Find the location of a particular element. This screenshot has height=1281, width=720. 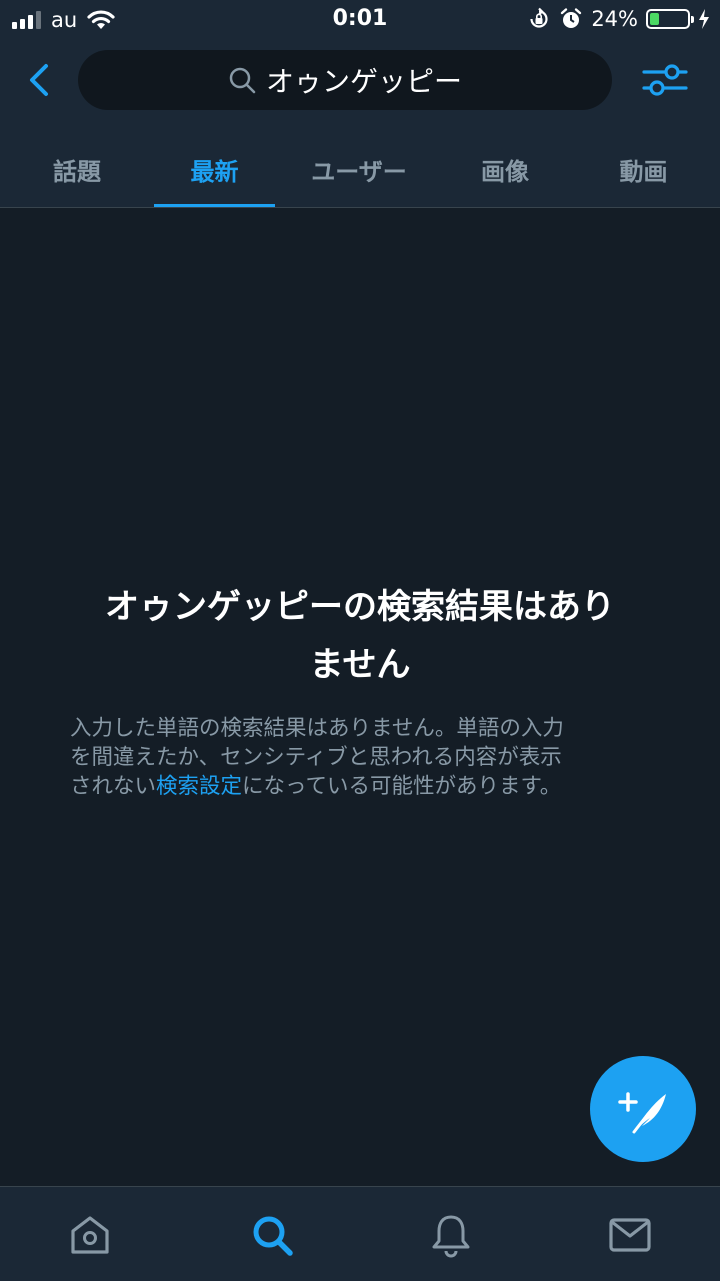

battery-percent: 24% is located at coordinates (614, 19).